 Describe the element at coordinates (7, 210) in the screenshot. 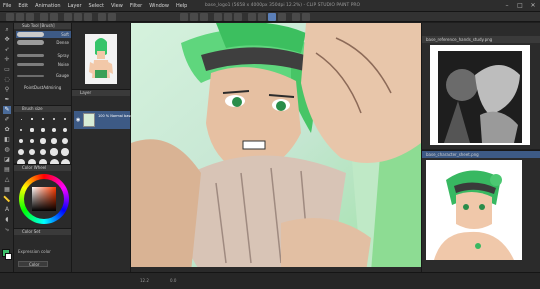

I see `text-icon: A` at that location.